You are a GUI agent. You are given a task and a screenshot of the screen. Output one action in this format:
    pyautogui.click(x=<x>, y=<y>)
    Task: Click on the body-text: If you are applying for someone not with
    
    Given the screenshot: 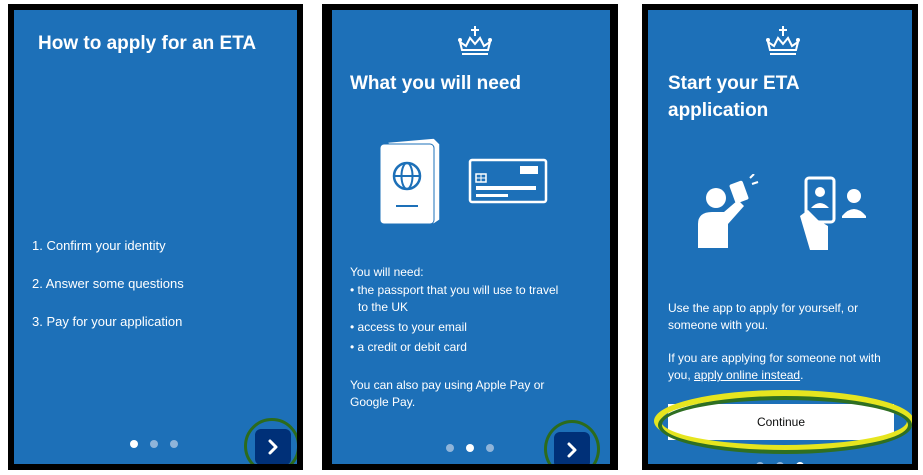 What is the action you would take?
    pyautogui.click(x=774, y=358)
    